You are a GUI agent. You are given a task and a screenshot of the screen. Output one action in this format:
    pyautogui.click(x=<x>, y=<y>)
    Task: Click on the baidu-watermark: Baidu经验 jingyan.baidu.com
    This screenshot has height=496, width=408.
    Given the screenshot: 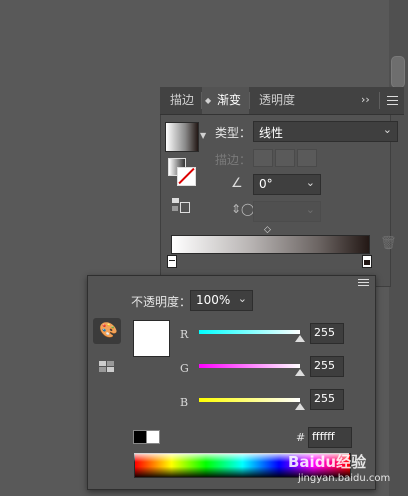 What is the action you would take?
    pyautogui.click(x=333, y=468)
    